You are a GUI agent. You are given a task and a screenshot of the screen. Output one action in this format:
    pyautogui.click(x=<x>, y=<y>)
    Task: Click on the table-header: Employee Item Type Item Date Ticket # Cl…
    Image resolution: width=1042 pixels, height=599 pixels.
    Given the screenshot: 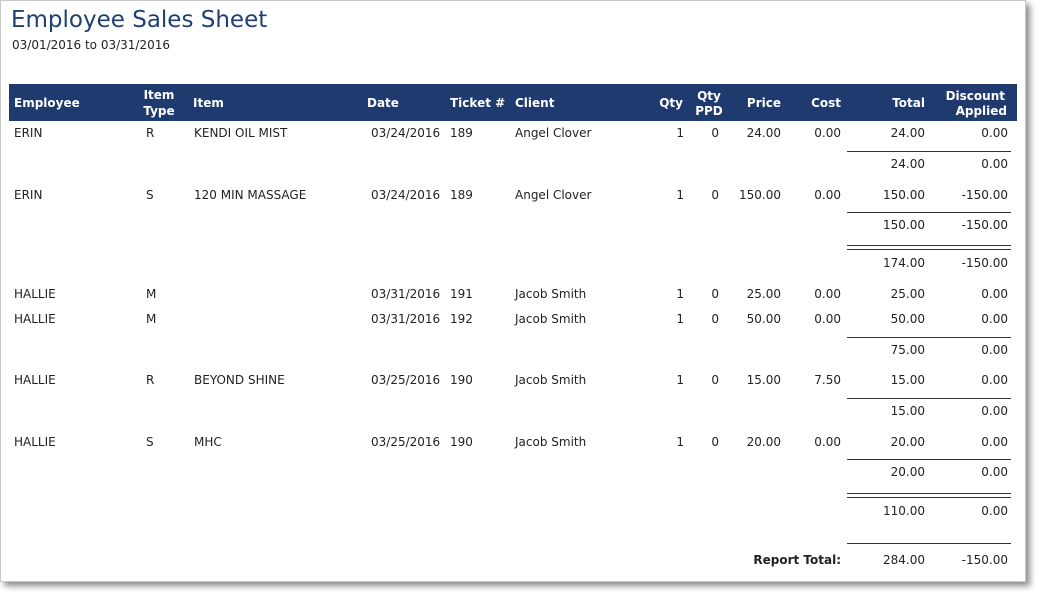 What is the action you would take?
    pyautogui.click(x=513, y=102)
    